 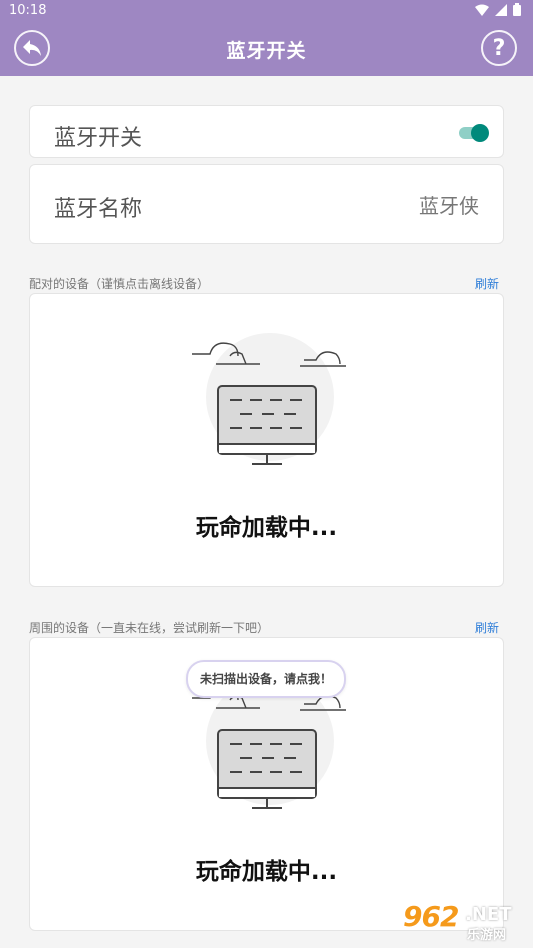 I want to click on nearby-refresh-link: 刷新, so click(x=487, y=627).